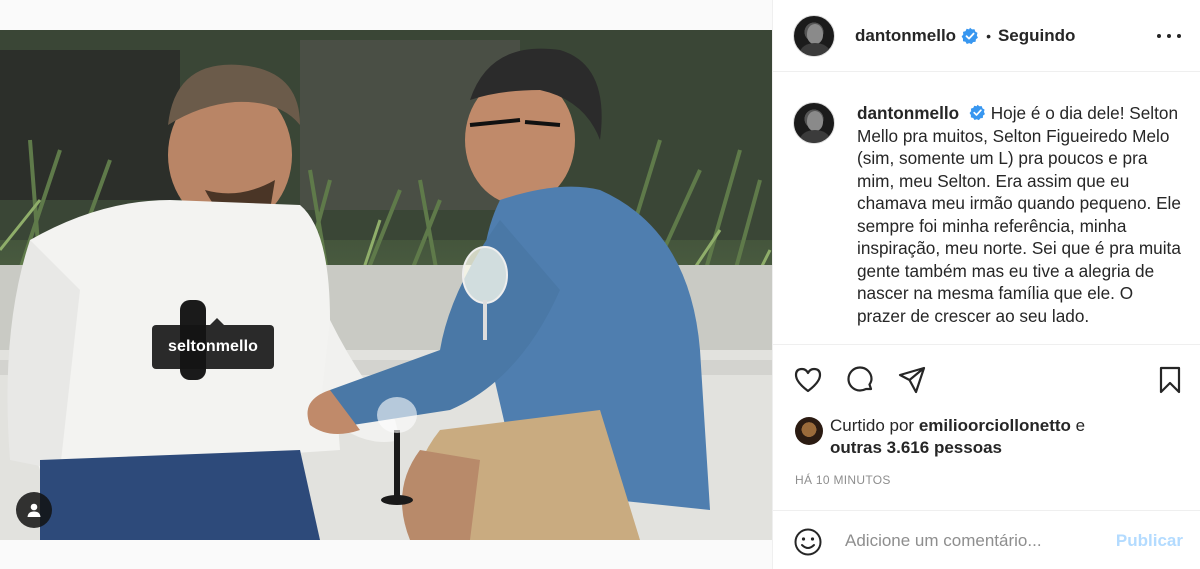 The width and height of the screenshot is (1200, 569). Describe the element at coordinates (843, 480) in the screenshot. I see `post-timestamp: HÁ 10 MINUTOS` at that location.